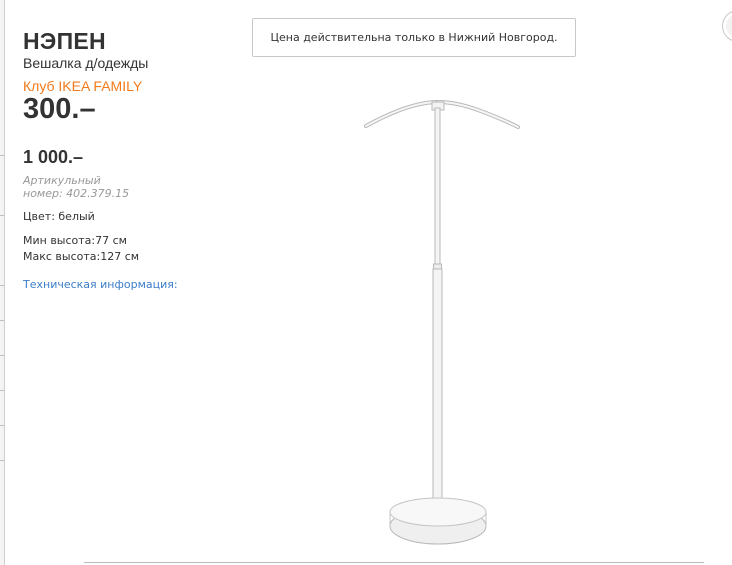 The image size is (732, 565). What do you see at coordinates (64, 41) in the screenshot?
I see `product-name: НЭПЕН` at bounding box center [64, 41].